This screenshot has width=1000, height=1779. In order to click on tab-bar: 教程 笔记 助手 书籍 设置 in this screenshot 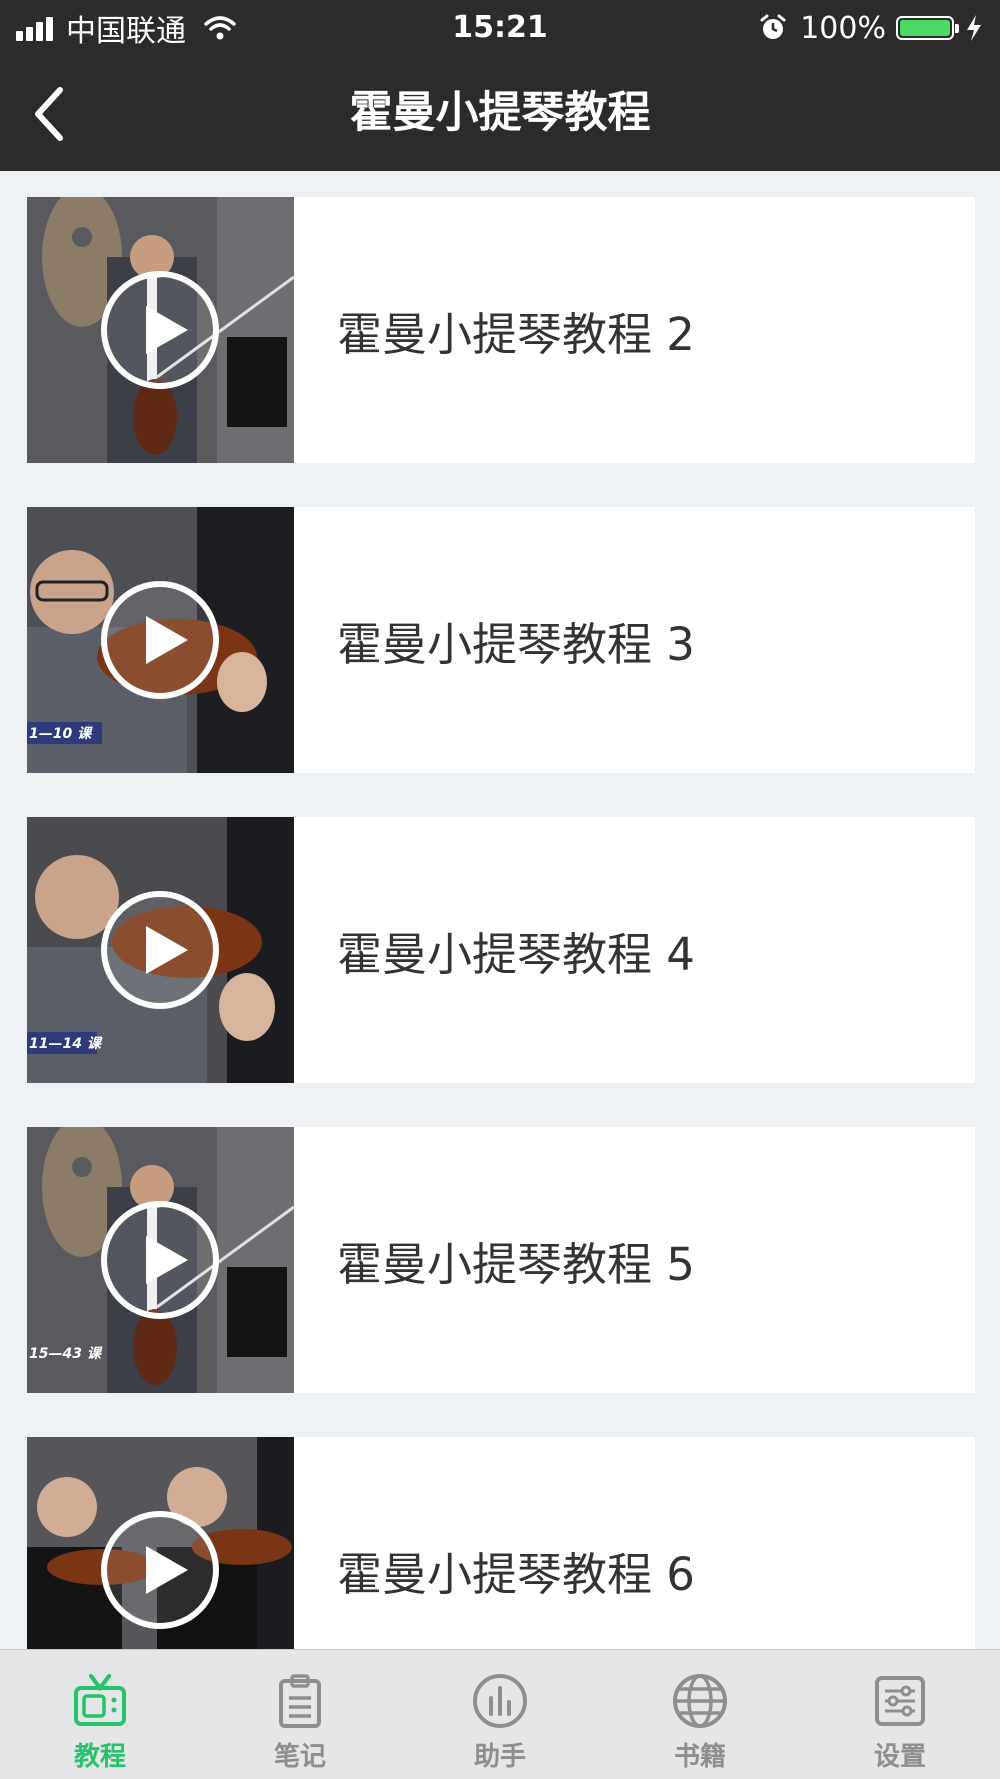, I will do `click(500, 1714)`.